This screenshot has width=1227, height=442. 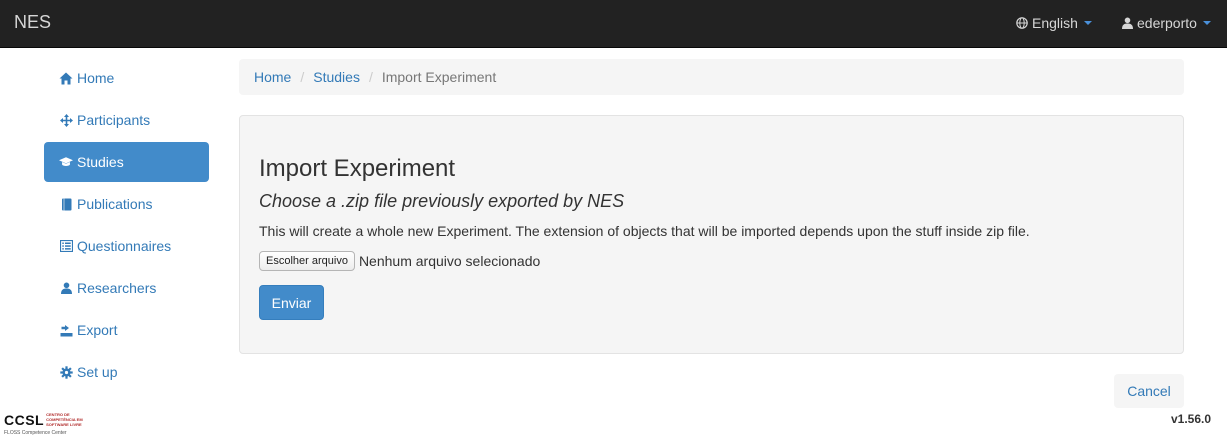 I want to click on top-navbar: NES English ederporto, so click(x=613, y=24).